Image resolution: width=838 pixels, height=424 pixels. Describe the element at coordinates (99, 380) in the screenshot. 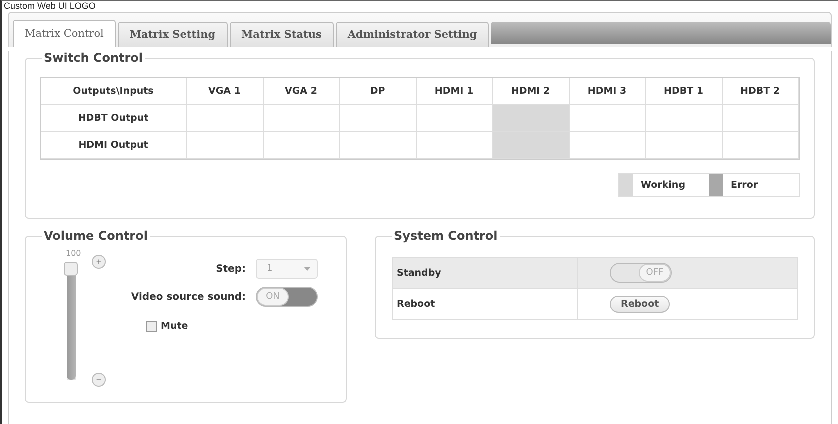

I see `volume-down-button: −` at that location.